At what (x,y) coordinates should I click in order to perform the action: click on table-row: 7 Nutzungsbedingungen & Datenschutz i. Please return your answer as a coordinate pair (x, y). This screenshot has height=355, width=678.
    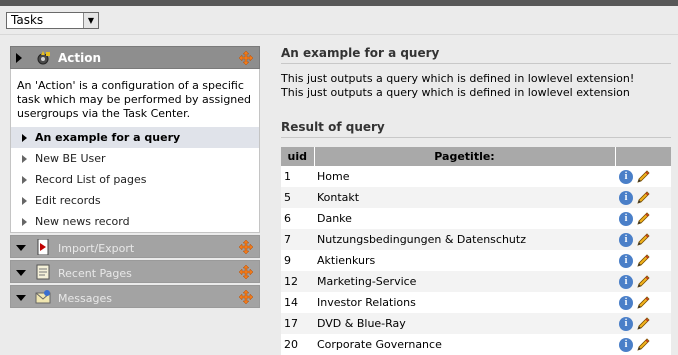
    Looking at the image, I should click on (476, 239).